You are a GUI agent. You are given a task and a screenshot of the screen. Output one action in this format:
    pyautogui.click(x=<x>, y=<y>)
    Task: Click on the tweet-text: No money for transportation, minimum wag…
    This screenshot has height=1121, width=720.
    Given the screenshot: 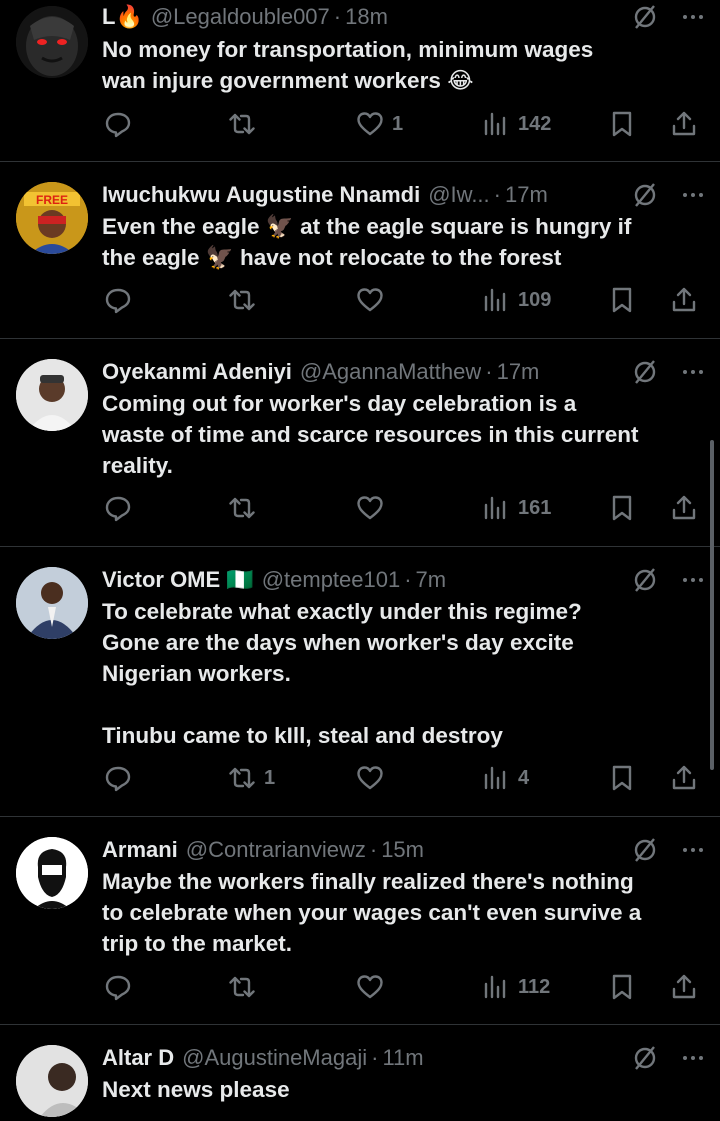 What is the action you would take?
    pyautogui.click(x=404, y=65)
    